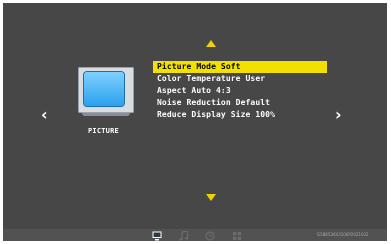  What do you see at coordinates (237, 236) in the screenshot?
I see `option-tab-grid-icon` at bounding box center [237, 236].